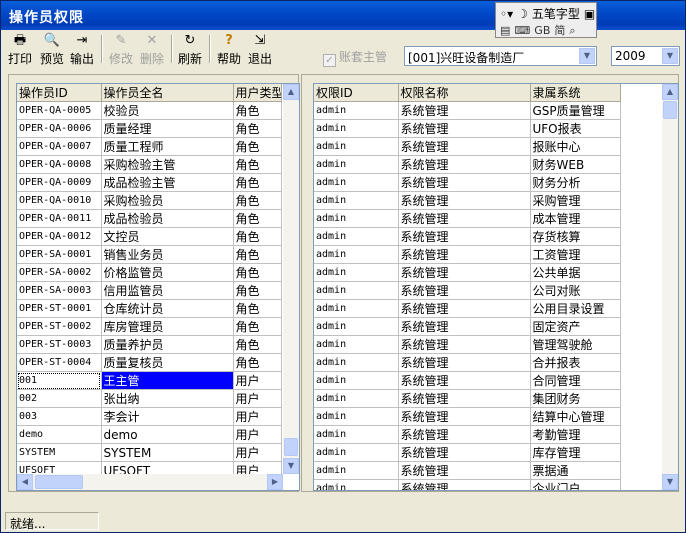  I want to click on operator-horizontal-scrollbar: ◀ ▶, so click(150, 482).